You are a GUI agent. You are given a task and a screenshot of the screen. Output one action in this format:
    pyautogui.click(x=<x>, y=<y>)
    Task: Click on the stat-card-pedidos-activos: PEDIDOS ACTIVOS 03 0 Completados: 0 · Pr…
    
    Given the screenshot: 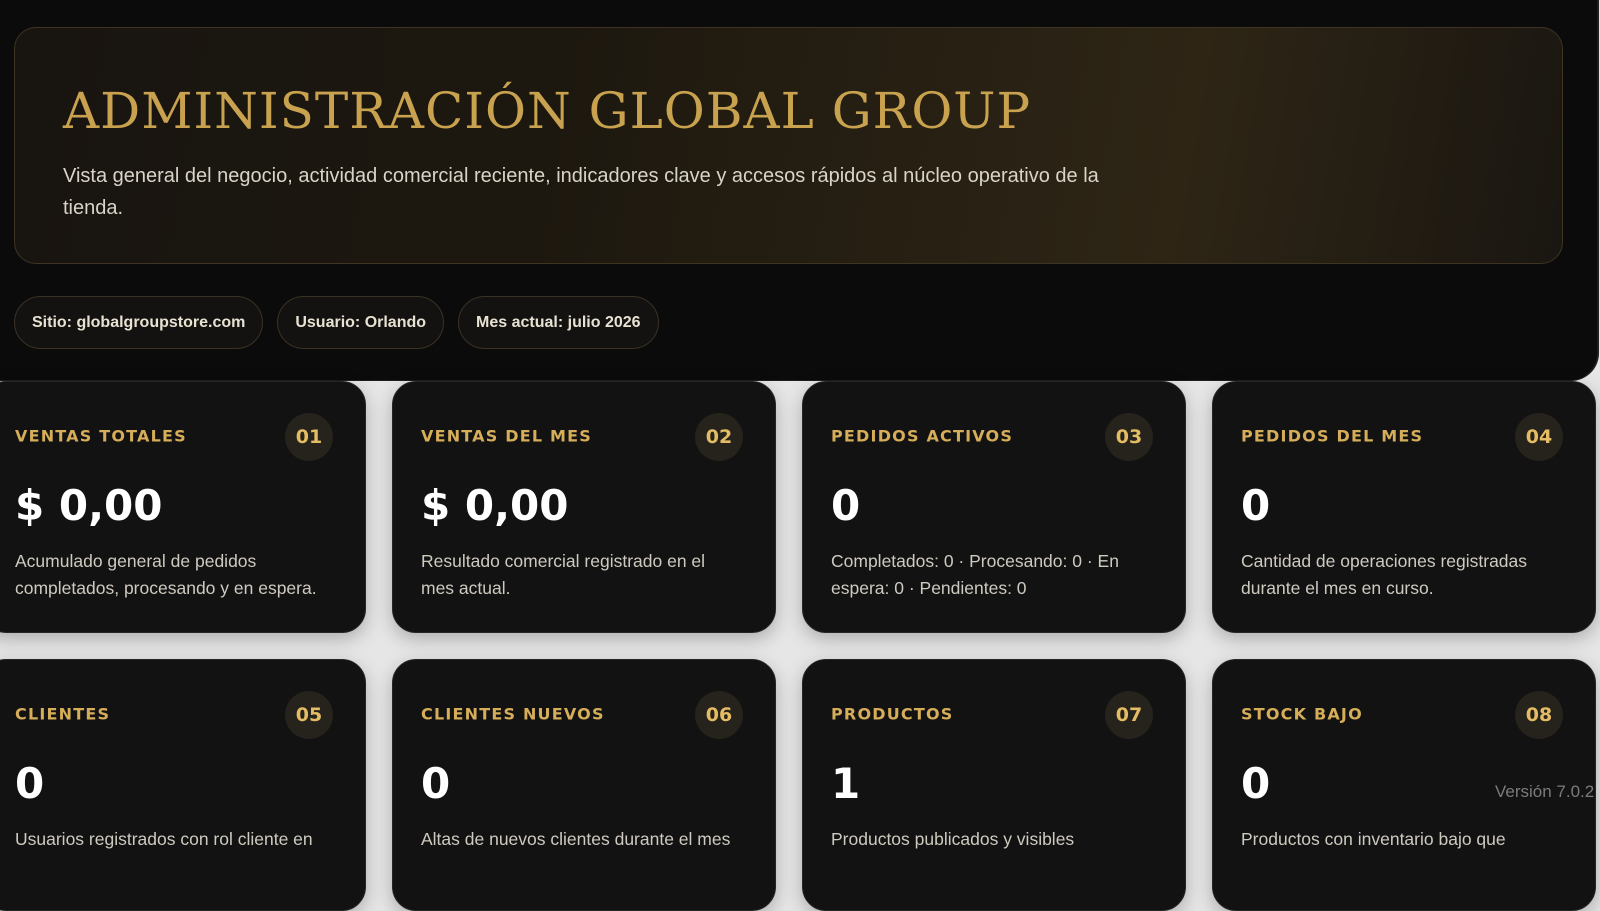 What is the action you would take?
    pyautogui.click(x=994, y=507)
    